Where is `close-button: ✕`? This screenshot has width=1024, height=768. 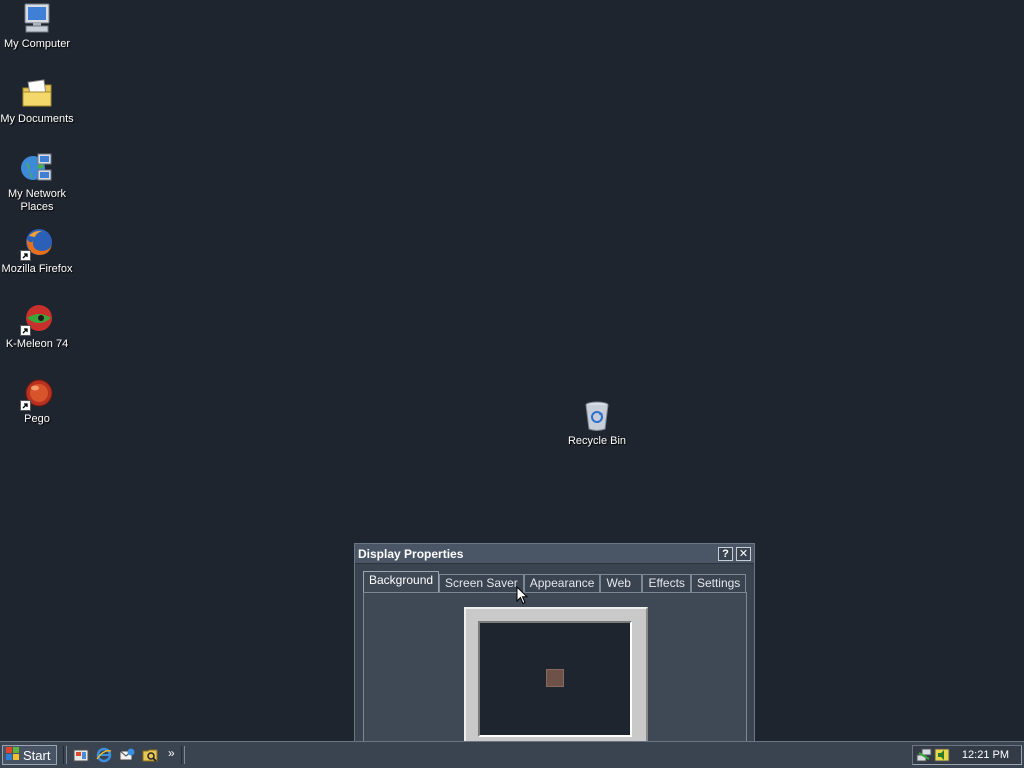 close-button: ✕ is located at coordinates (743, 553).